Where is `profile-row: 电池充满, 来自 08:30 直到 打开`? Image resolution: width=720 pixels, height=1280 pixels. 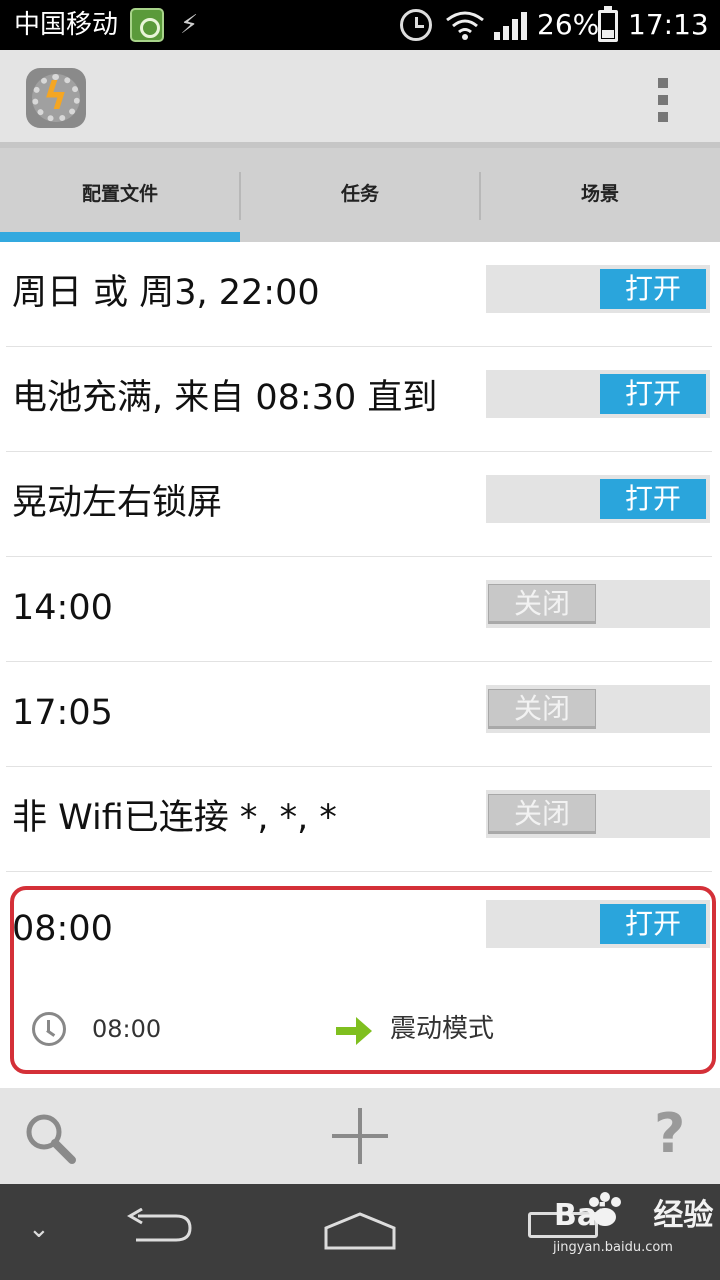
profile-row: 电池充满, 来自 08:30 直到 打开 is located at coordinates (359, 399).